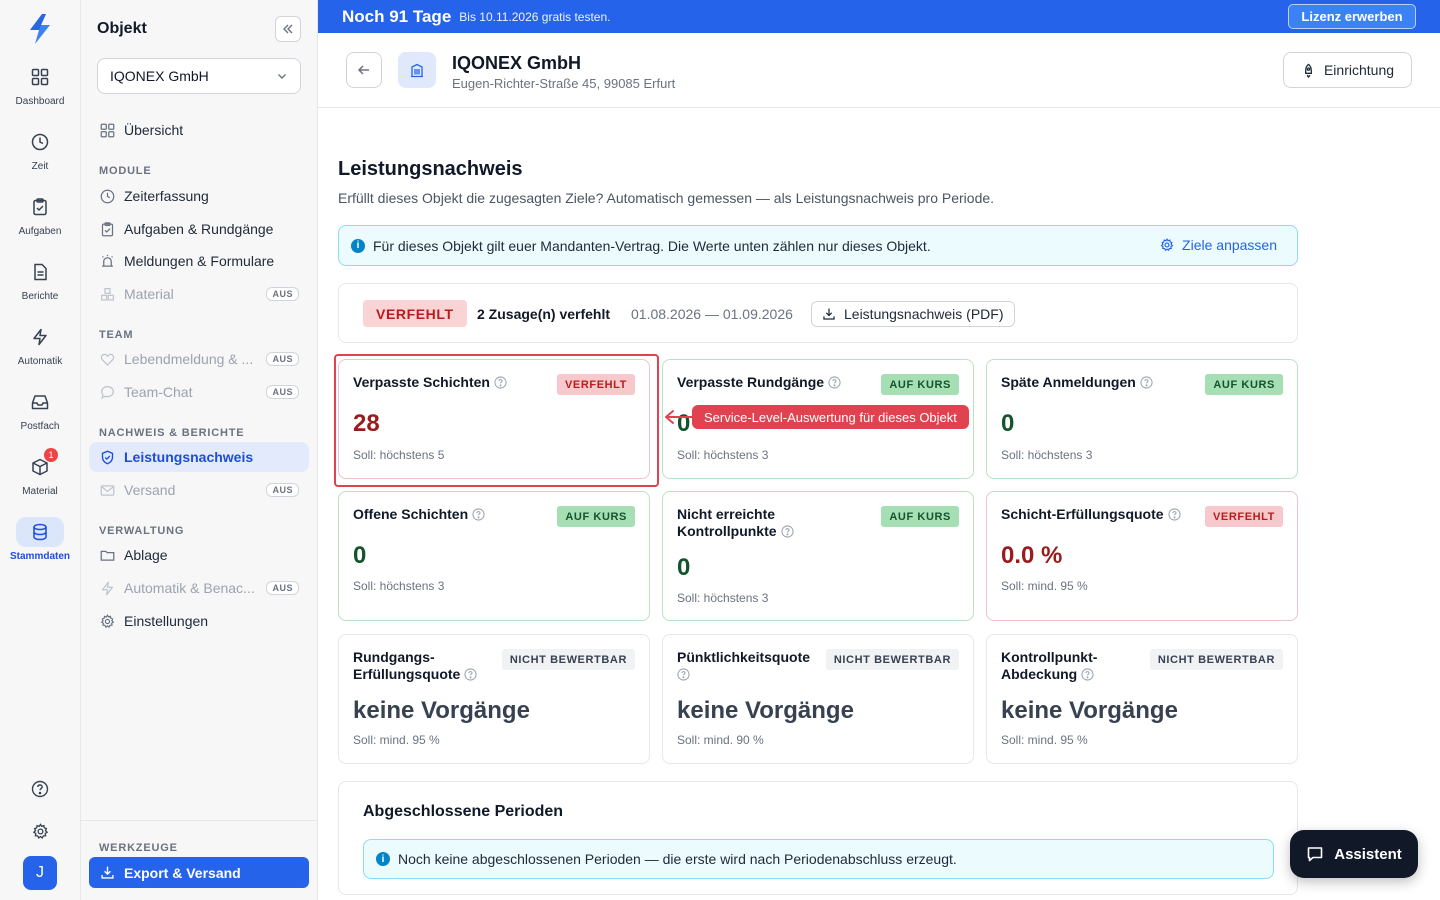 The width and height of the screenshot is (1440, 900). What do you see at coordinates (1229, 245) in the screenshot?
I see `adjust-goals-label: Ziele anpassen` at bounding box center [1229, 245].